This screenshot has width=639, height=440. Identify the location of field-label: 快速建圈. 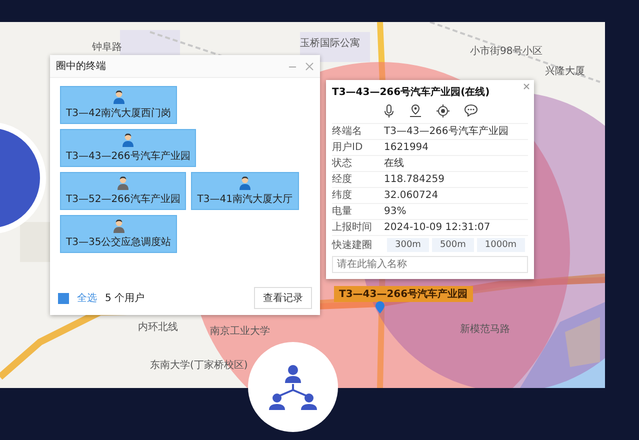
(352, 245).